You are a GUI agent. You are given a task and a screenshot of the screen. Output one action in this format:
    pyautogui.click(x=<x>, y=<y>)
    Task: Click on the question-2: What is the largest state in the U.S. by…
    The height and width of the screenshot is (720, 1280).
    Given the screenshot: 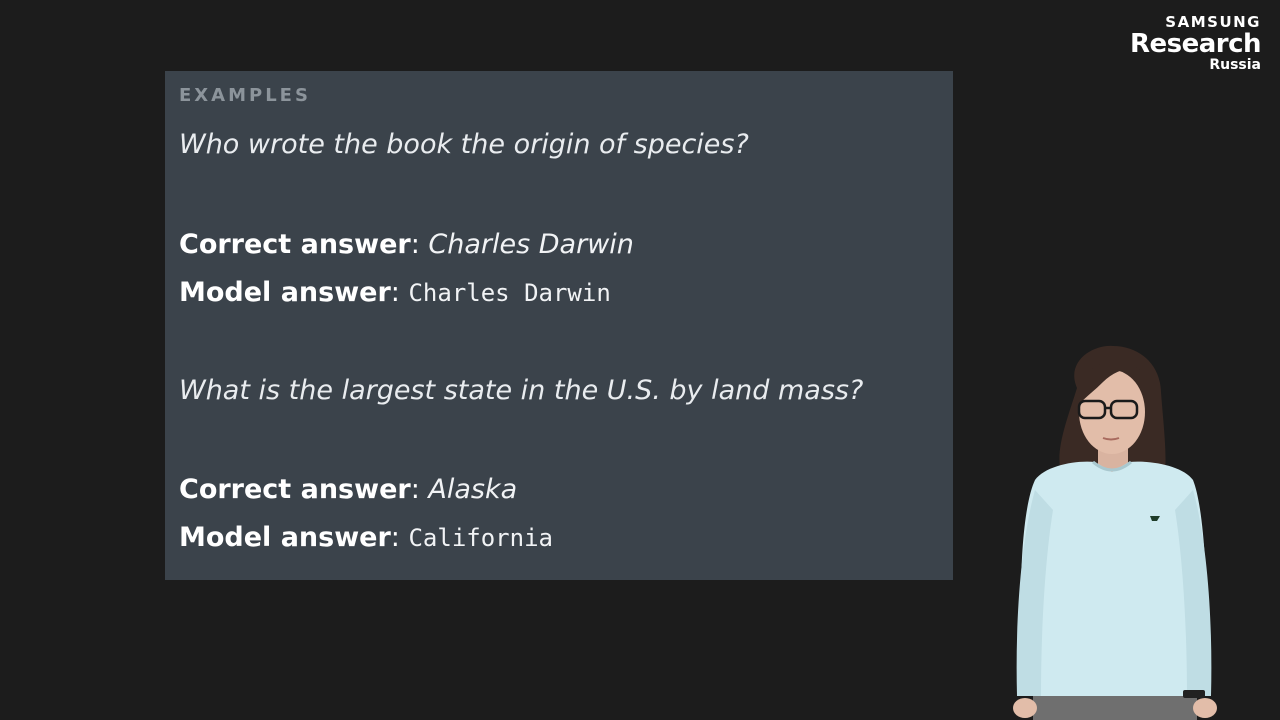 What is the action you would take?
    pyautogui.click(x=521, y=390)
    